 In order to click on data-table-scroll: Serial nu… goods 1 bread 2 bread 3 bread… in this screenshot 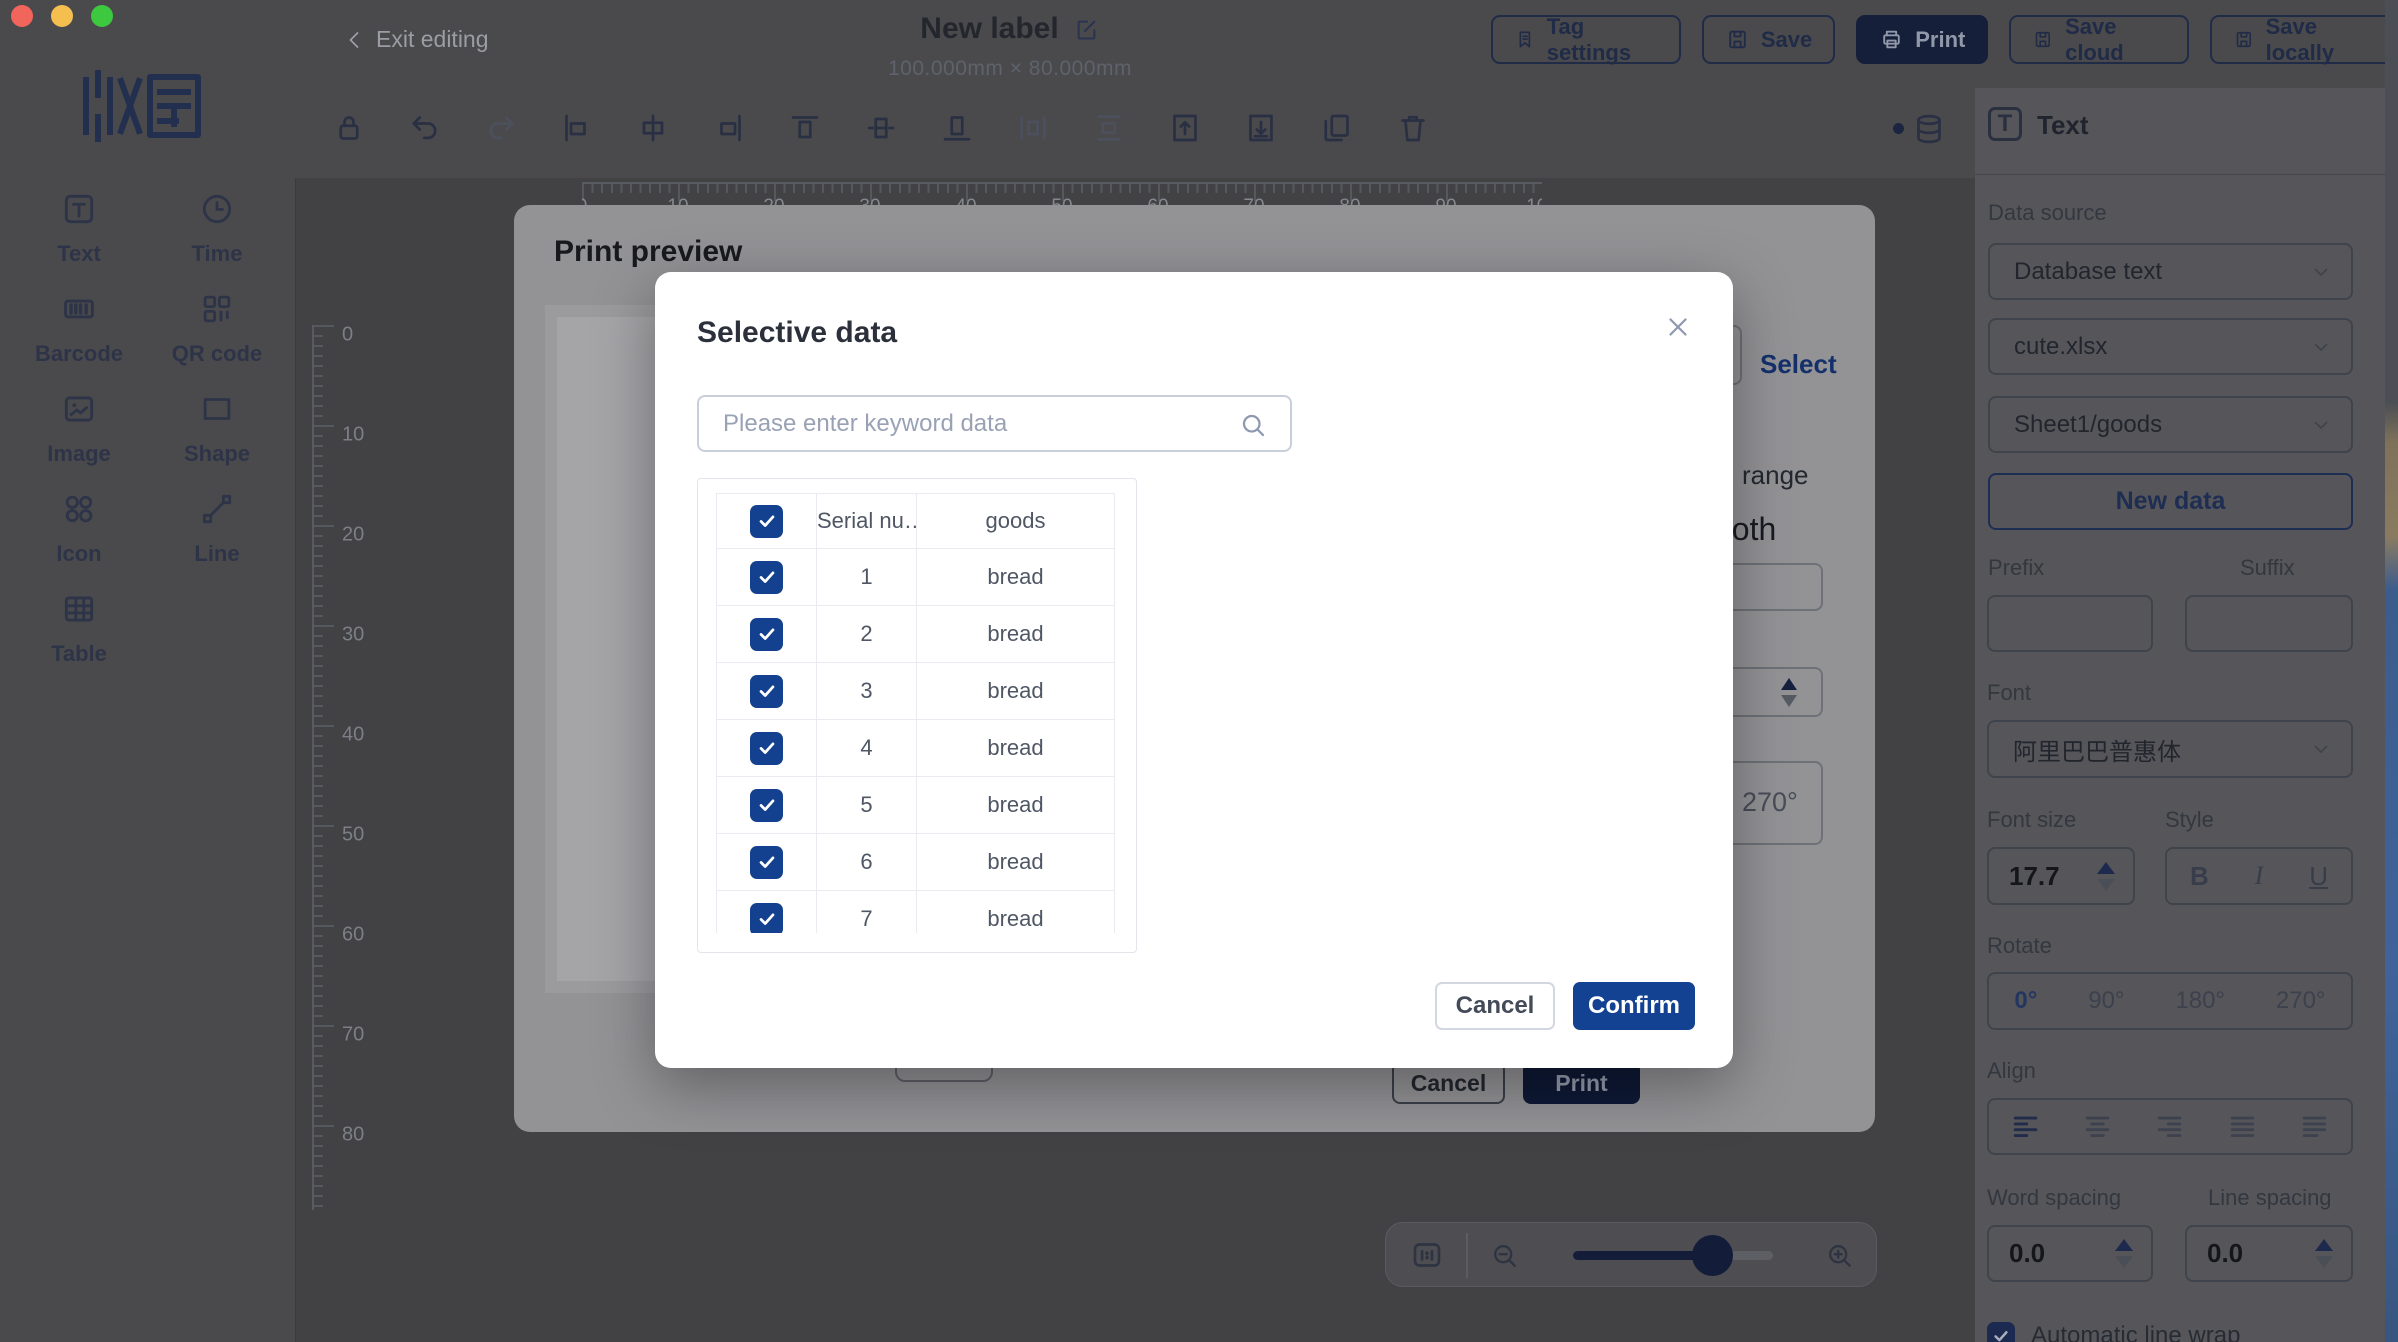, I will do `click(916, 713)`.